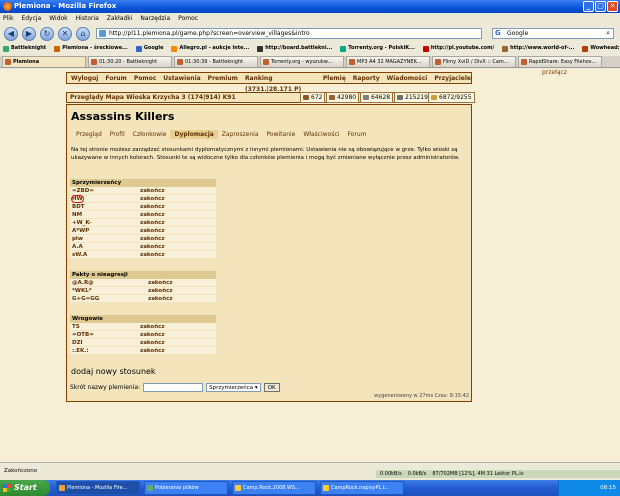 The height and width of the screenshot is (496, 620). What do you see at coordinates (589, 488) in the screenshot?
I see `system-tray: 08:15` at bounding box center [589, 488].